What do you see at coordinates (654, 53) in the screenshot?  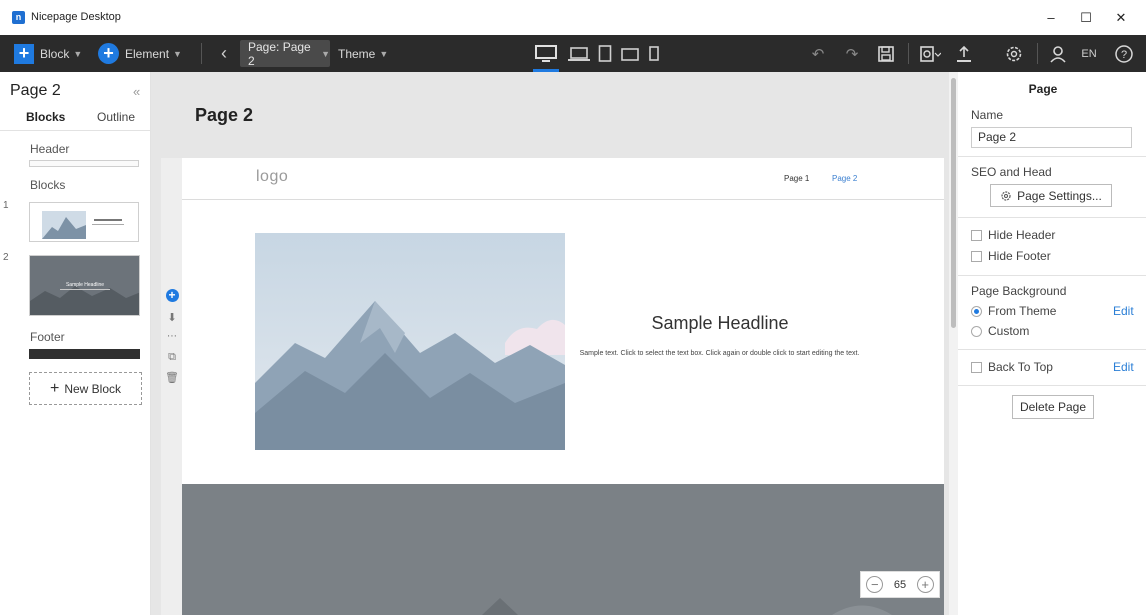 I see `phone-view-icon` at bounding box center [654, 53].